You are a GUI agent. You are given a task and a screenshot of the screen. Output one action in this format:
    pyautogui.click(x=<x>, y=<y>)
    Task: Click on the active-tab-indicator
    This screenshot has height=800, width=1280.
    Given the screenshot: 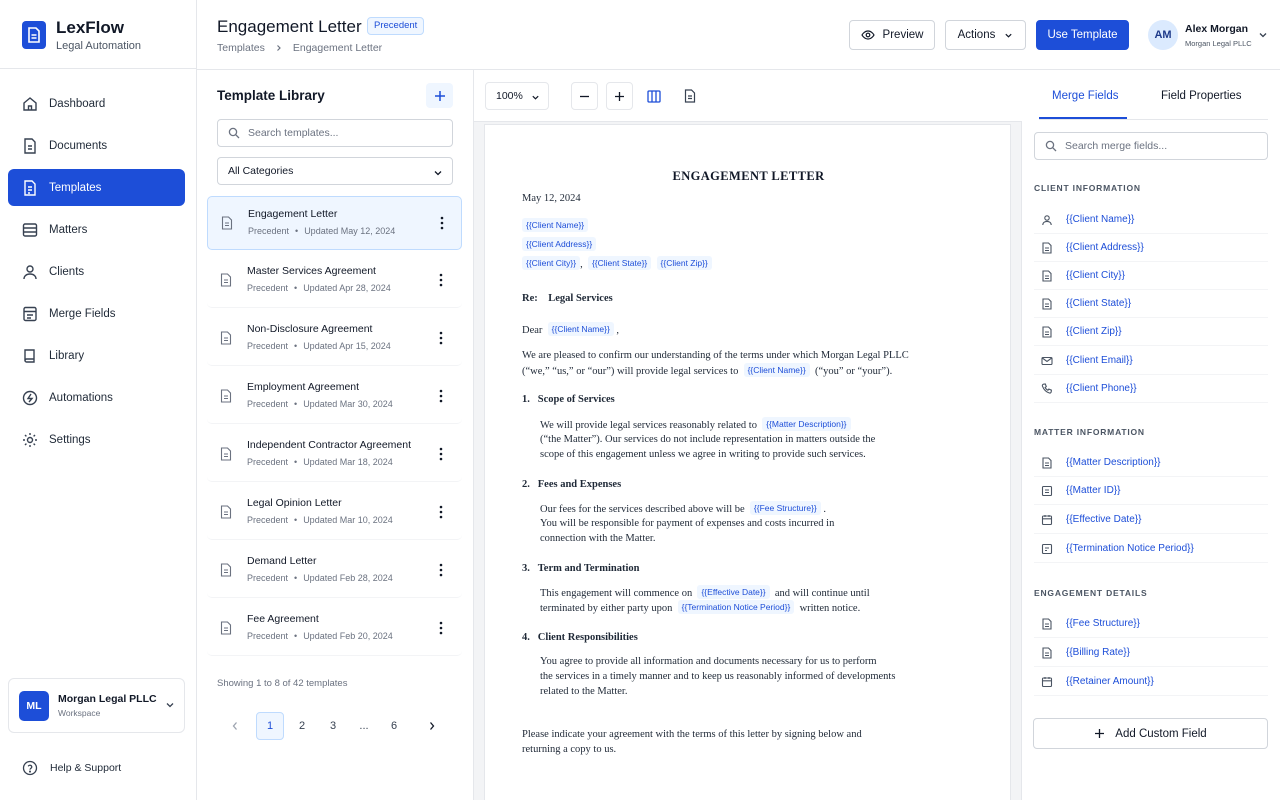 What is the action you would take?
    pyautogui.click(x=1083, y=118)
    